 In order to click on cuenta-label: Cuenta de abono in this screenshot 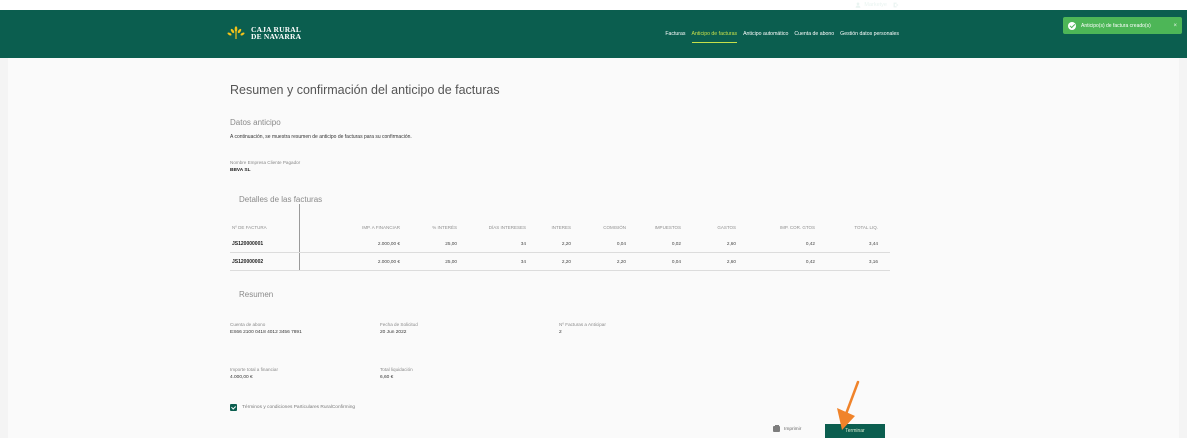, I will do `click(248, 324)`.